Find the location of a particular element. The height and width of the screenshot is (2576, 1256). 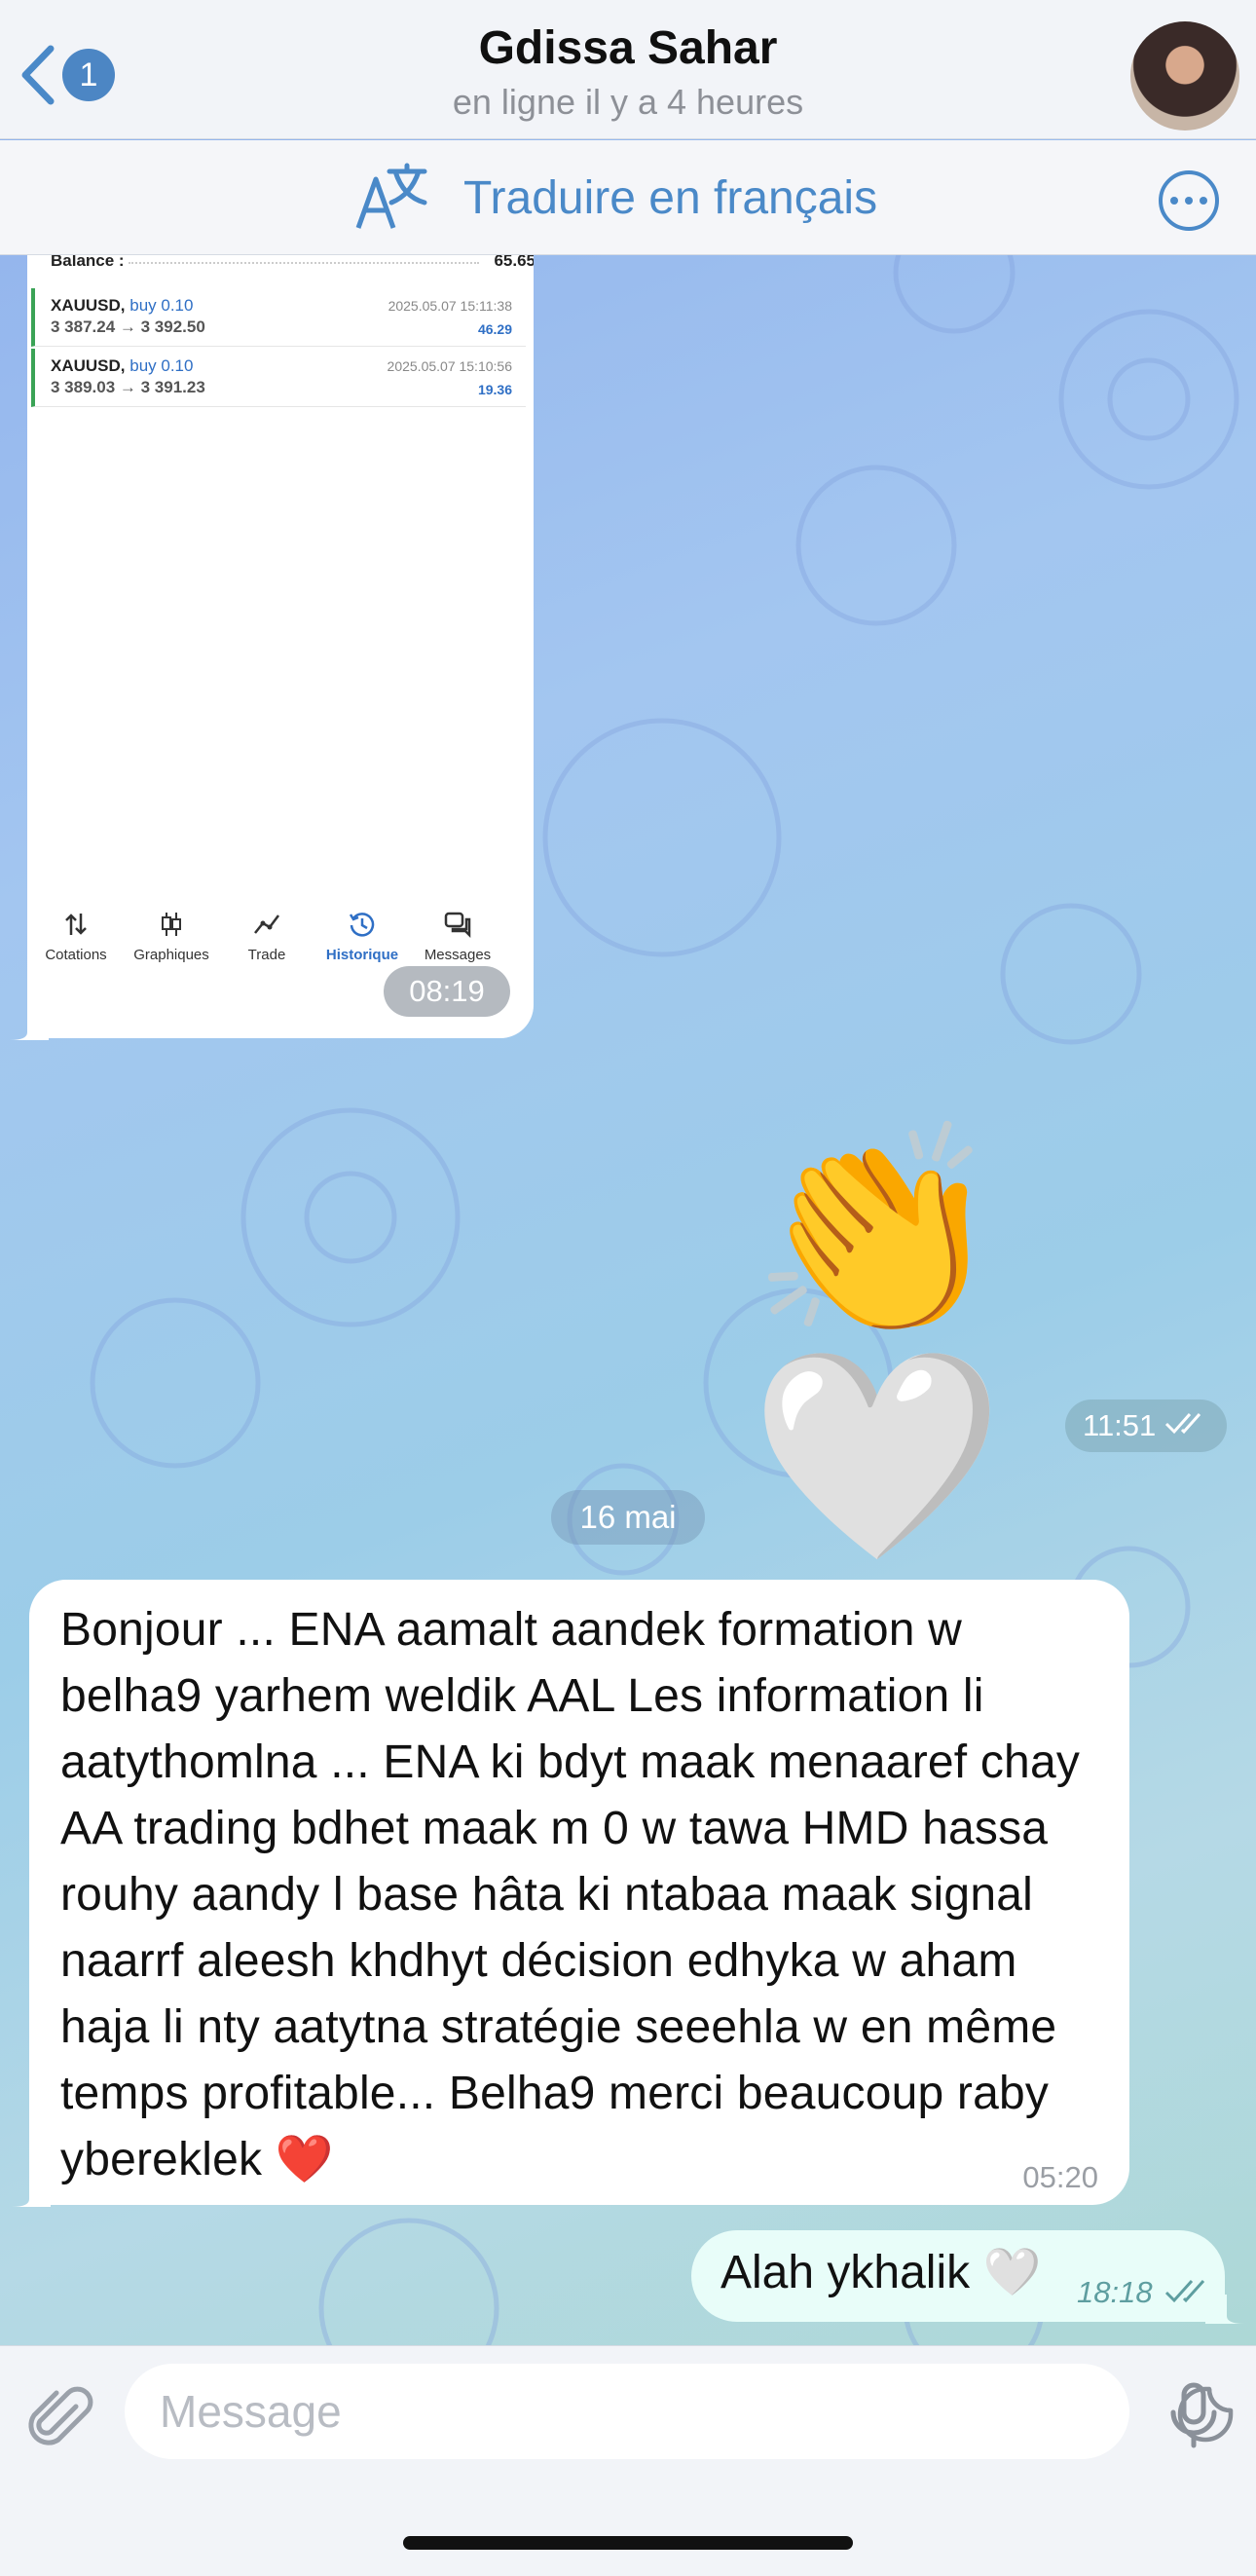

message-time: 11:51 is located at coordinates (1120, 1425).